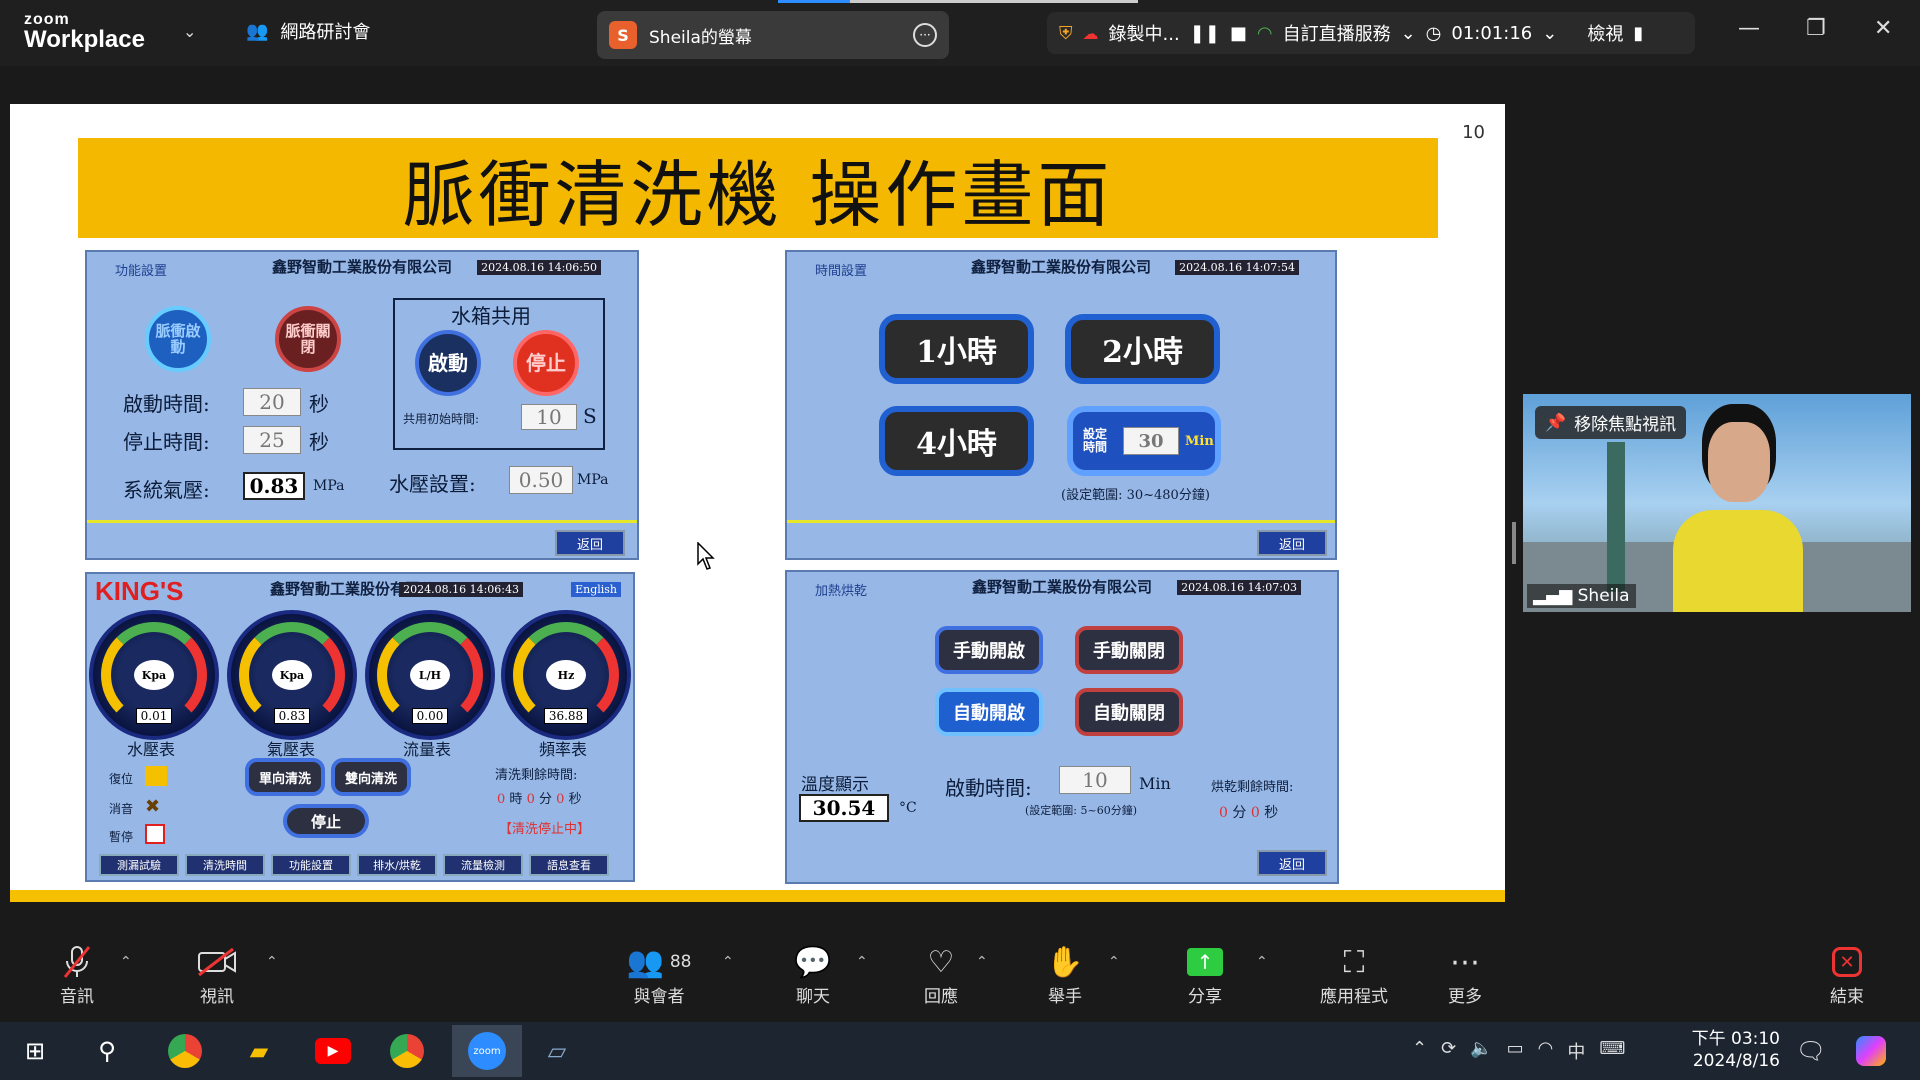 This screenshot has height=1080, width=1920. What do you see at coordinates (35, 1051) in the screenshot?
I see `windows-start-icon: ⊞` at bounding box center [35, 1051].